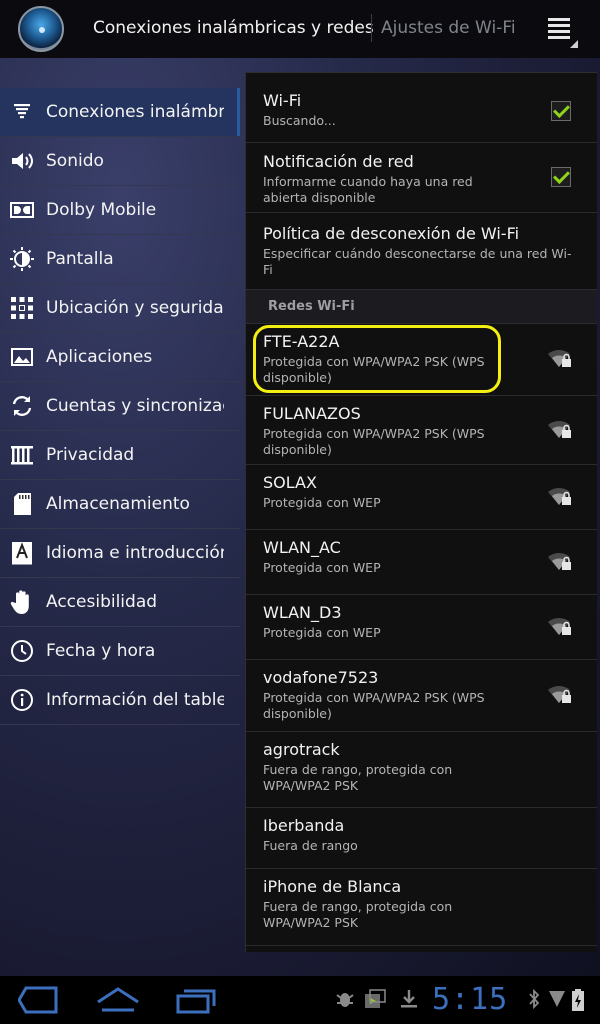  Describe the element at coordinates (391, 233) in the screenshot. I see `disconnect-policy-title: Política de desconexión de Wi-Fi` at that location.